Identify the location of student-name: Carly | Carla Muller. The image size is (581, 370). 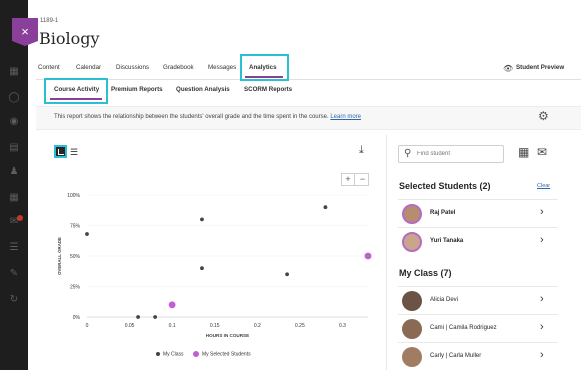
(456, 356).